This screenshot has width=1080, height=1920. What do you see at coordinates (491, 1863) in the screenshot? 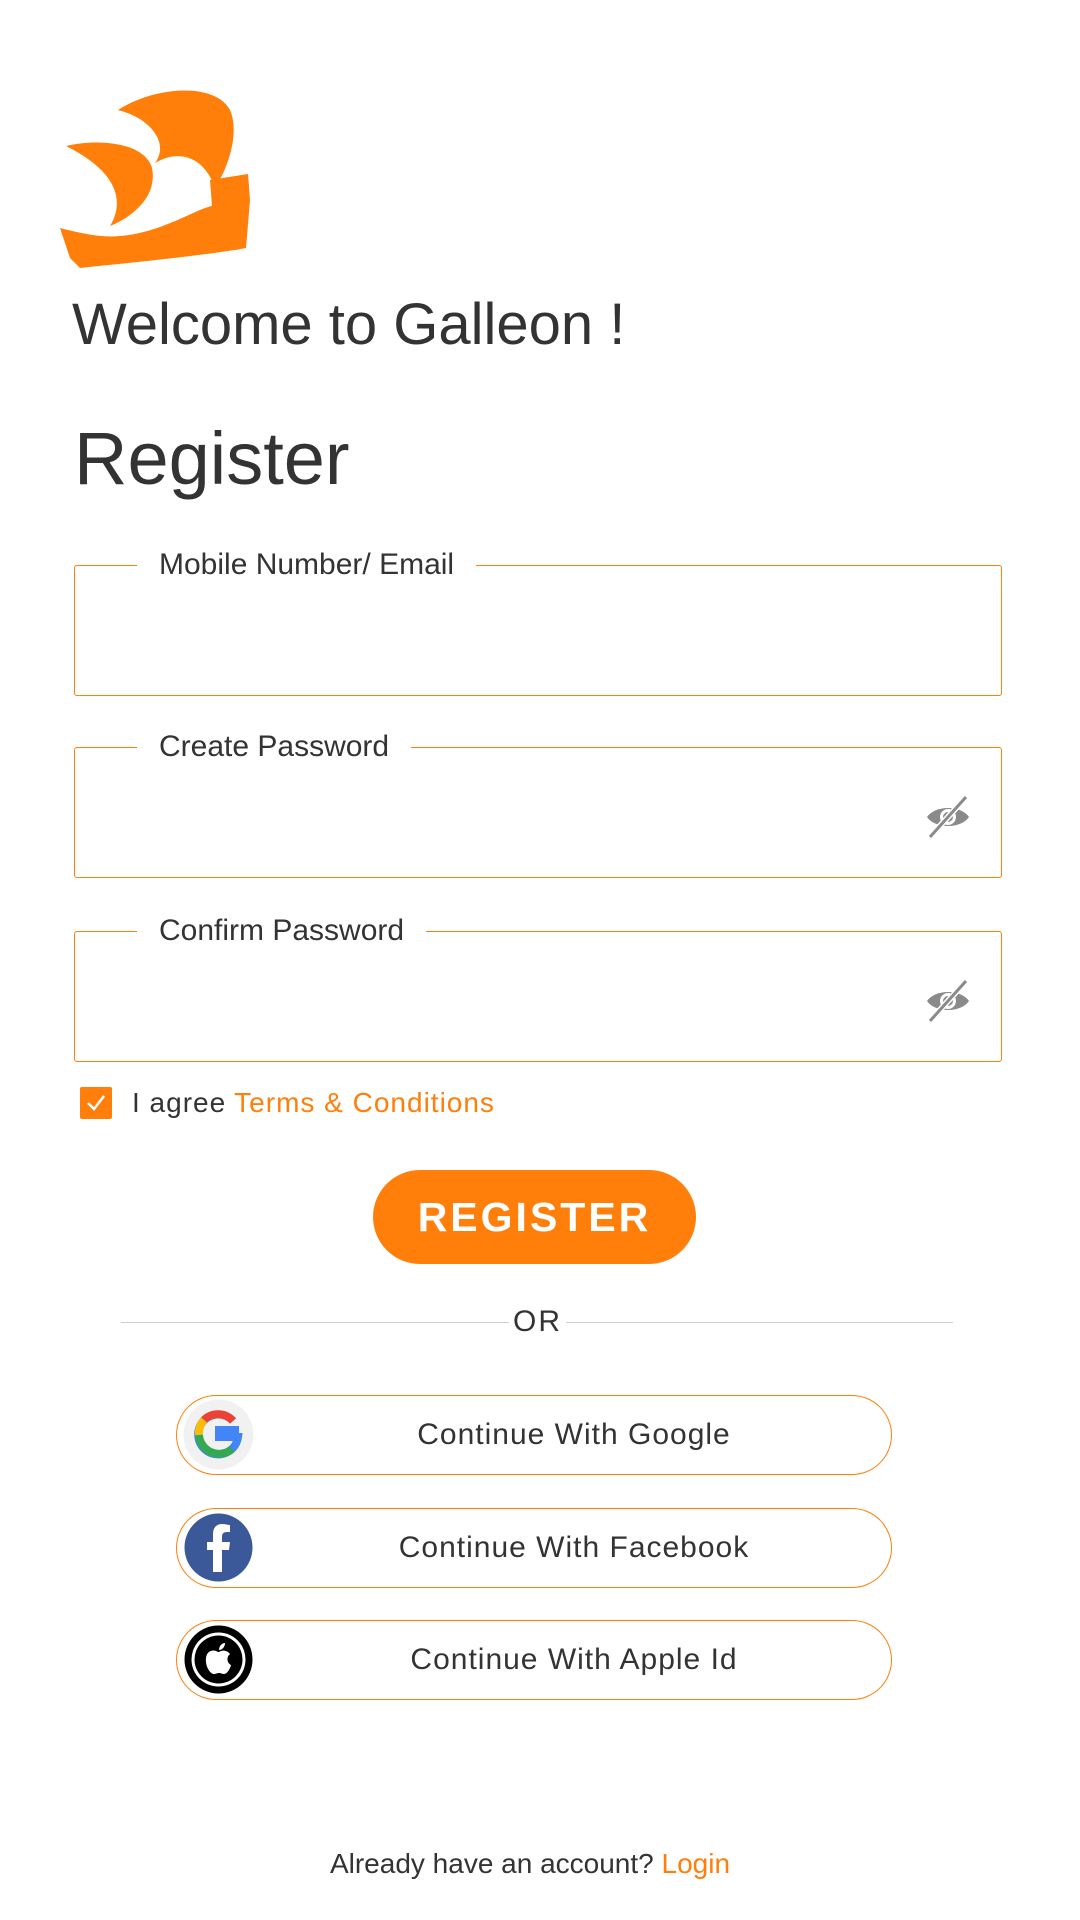
I see `login-prompt-text: Already have an account?` at bounding box center [491, 1863].